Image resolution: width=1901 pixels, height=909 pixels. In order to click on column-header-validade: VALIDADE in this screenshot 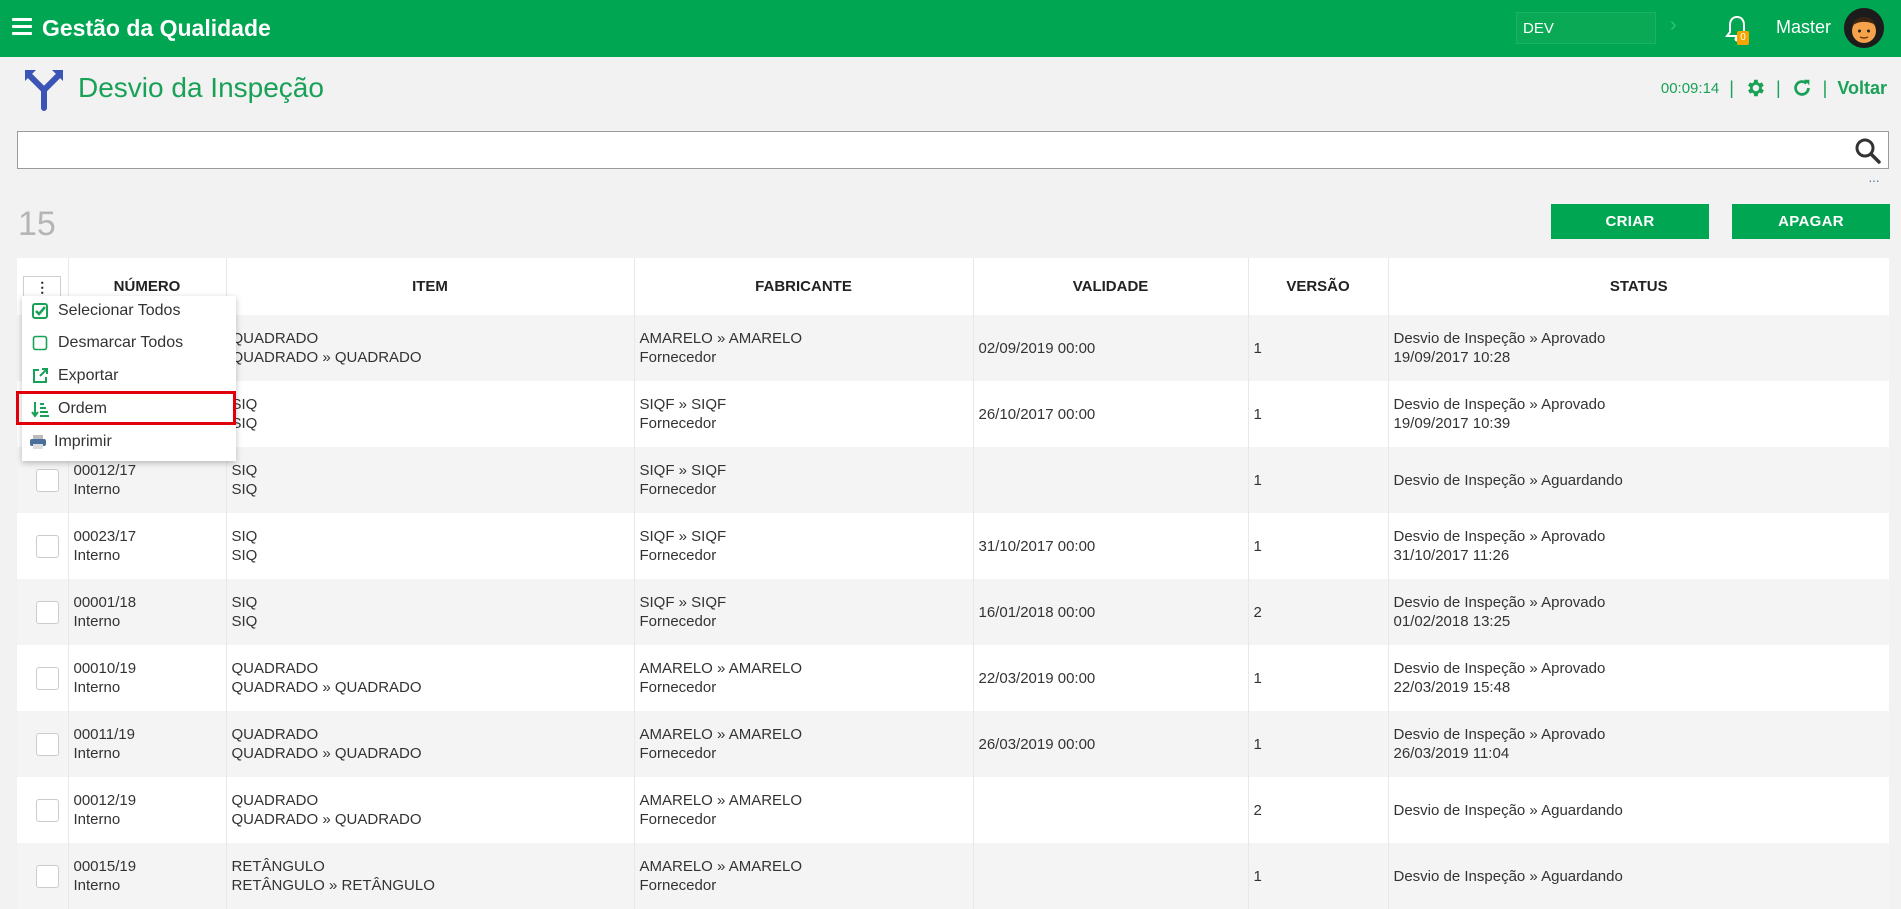, I will do `click(1110, 286)`.